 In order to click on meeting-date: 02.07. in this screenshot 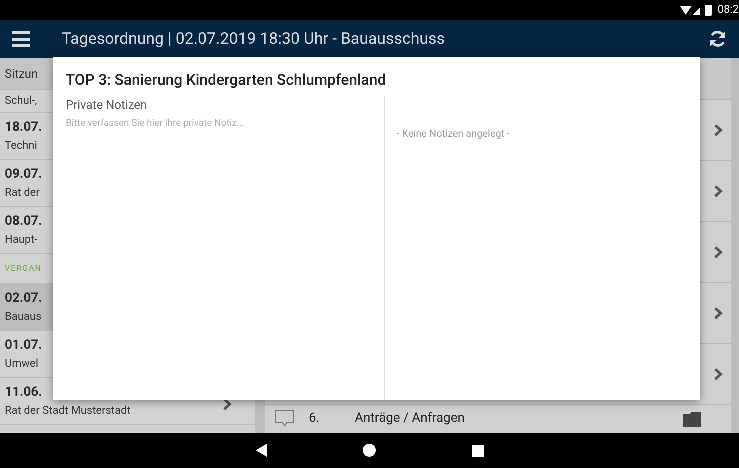, I will do `click(23, 298)`.